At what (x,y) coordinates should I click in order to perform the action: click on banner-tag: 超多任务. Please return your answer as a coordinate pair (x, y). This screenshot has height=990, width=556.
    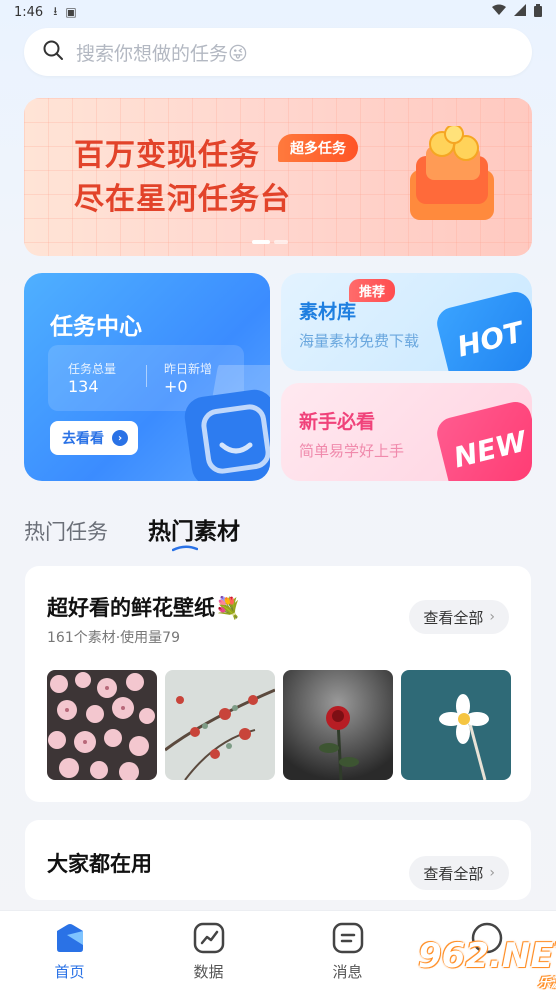
    Looking at the image, I should click on (318, 148).